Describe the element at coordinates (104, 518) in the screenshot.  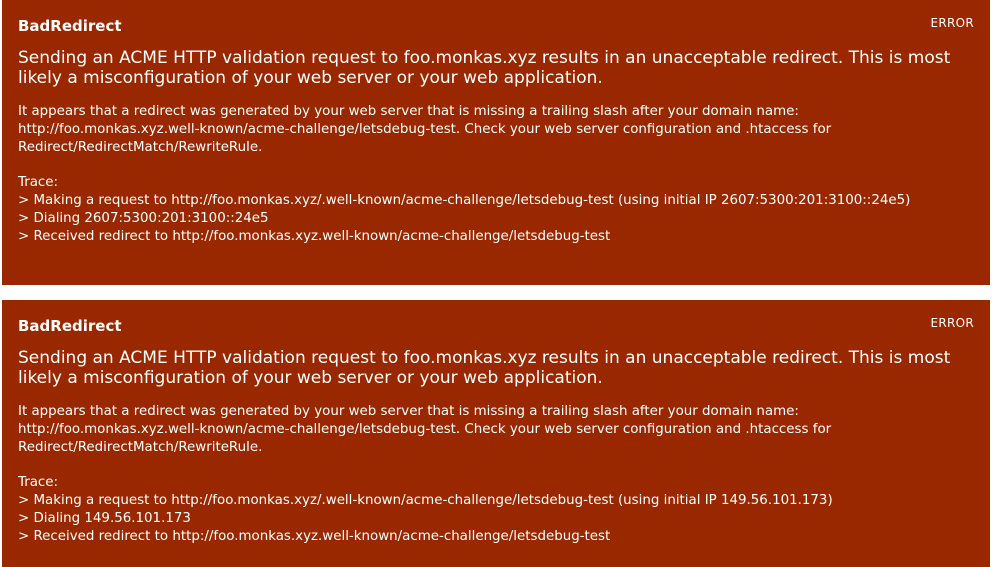
I see `trace-line: > Dialing 149.56.101.173` at that location.